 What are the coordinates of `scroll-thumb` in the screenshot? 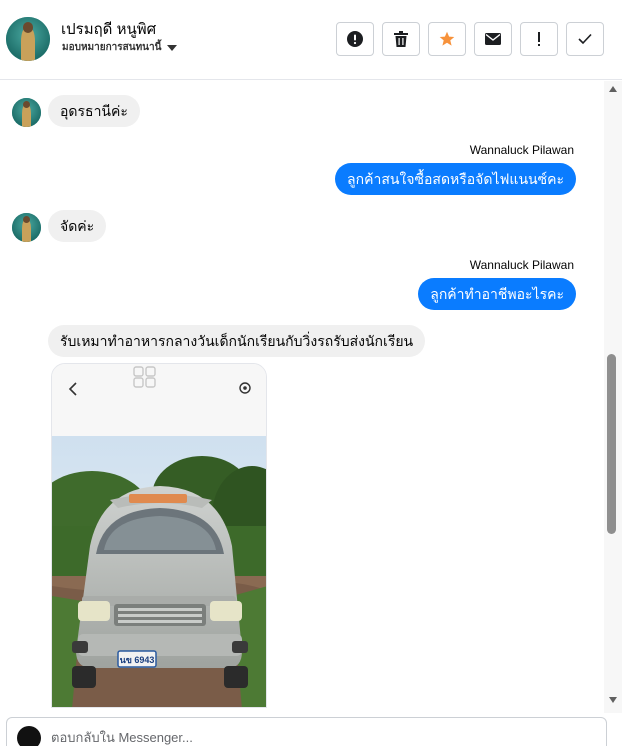 It's located at (611, 444).